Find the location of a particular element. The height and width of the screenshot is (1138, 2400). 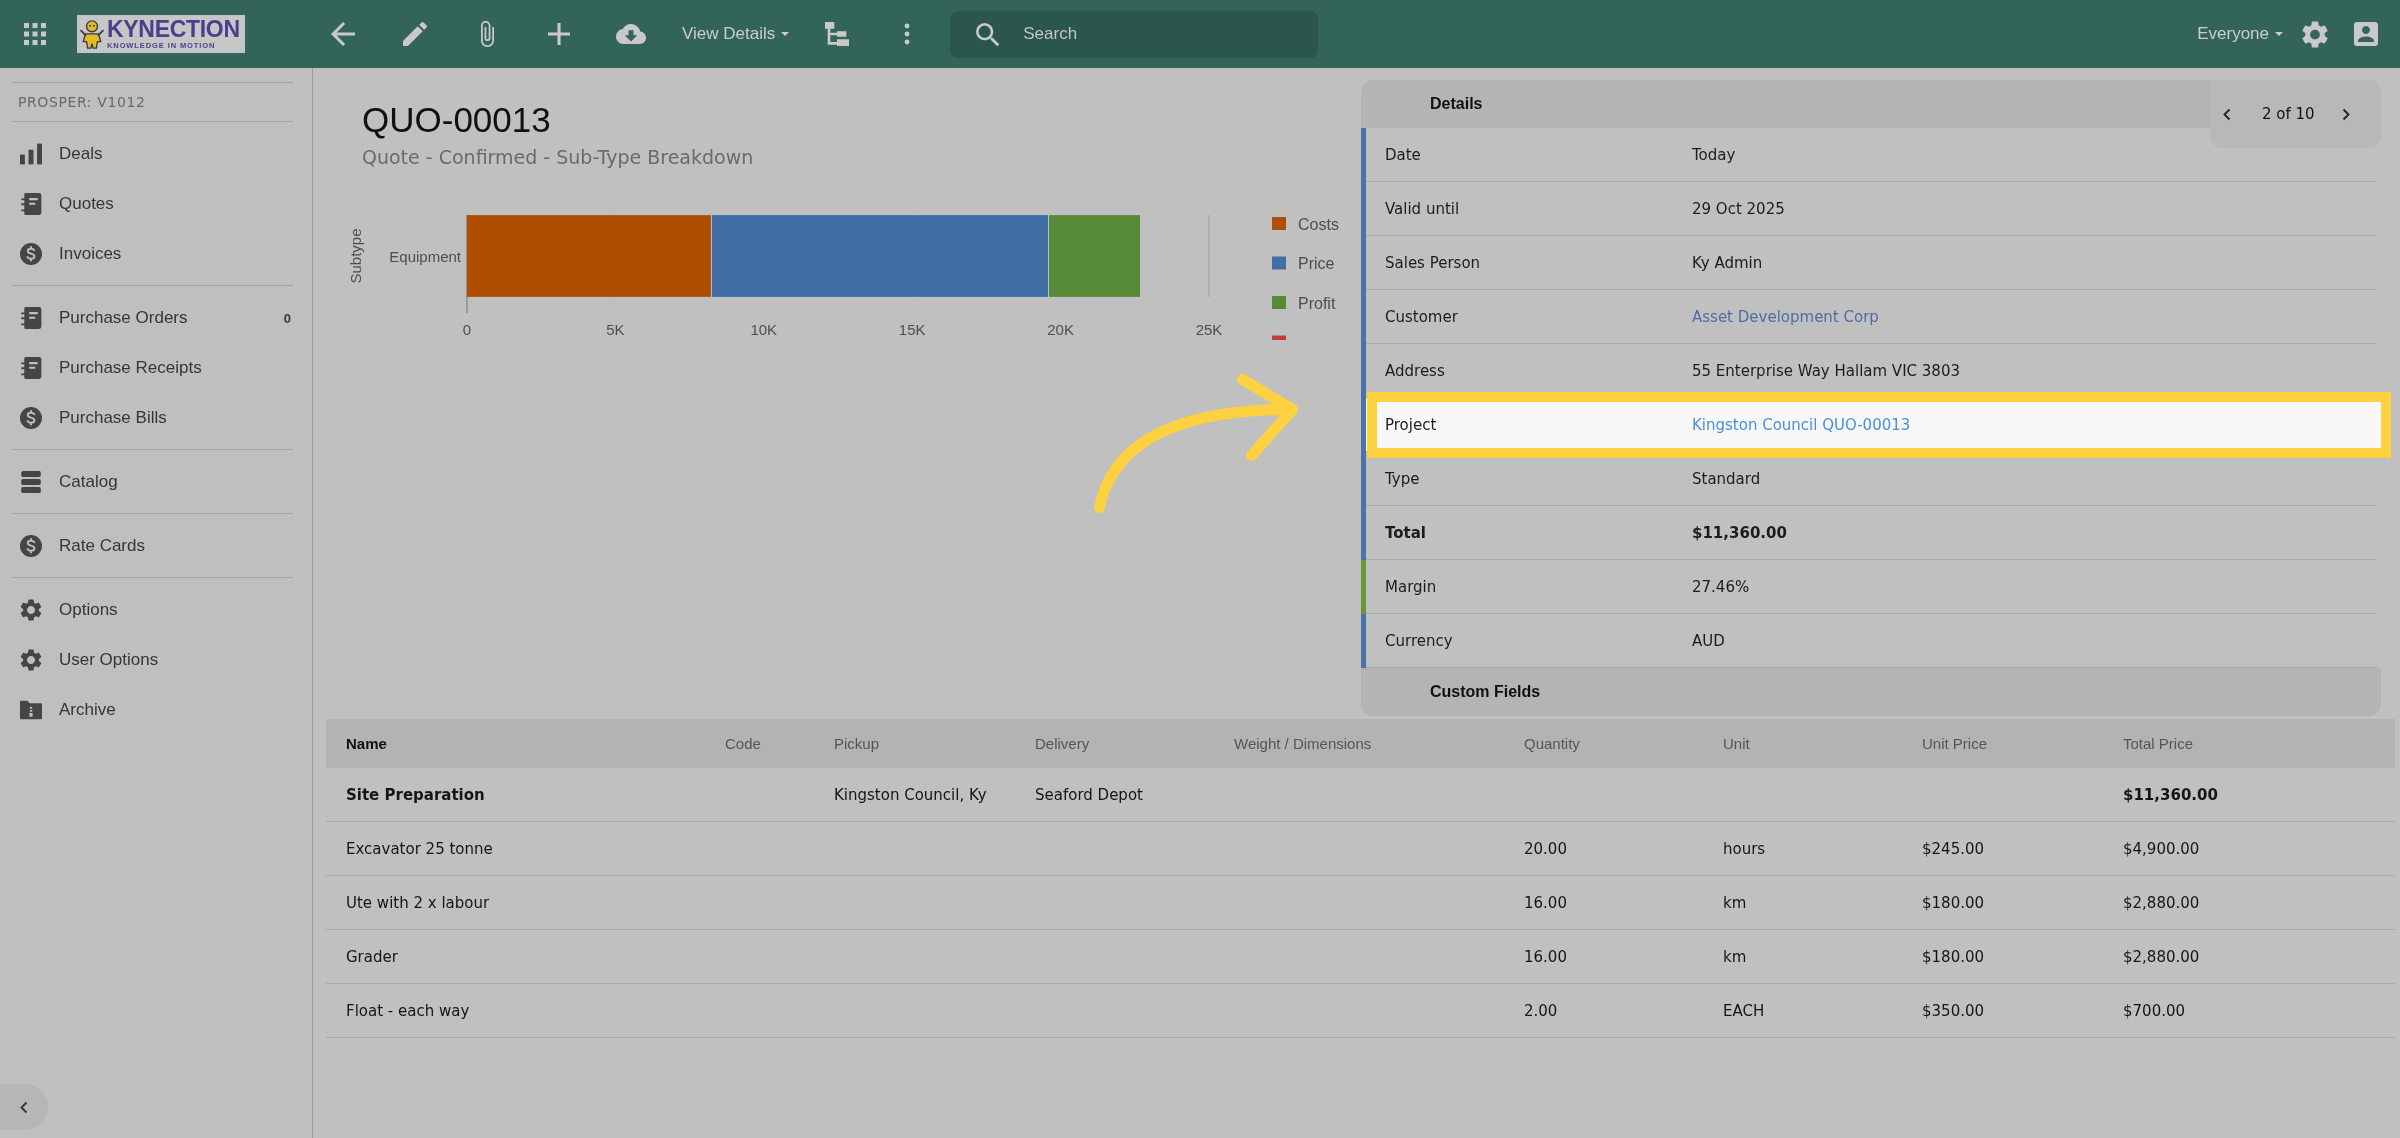

nav-item: User Options is located at coordinates (152, 660).